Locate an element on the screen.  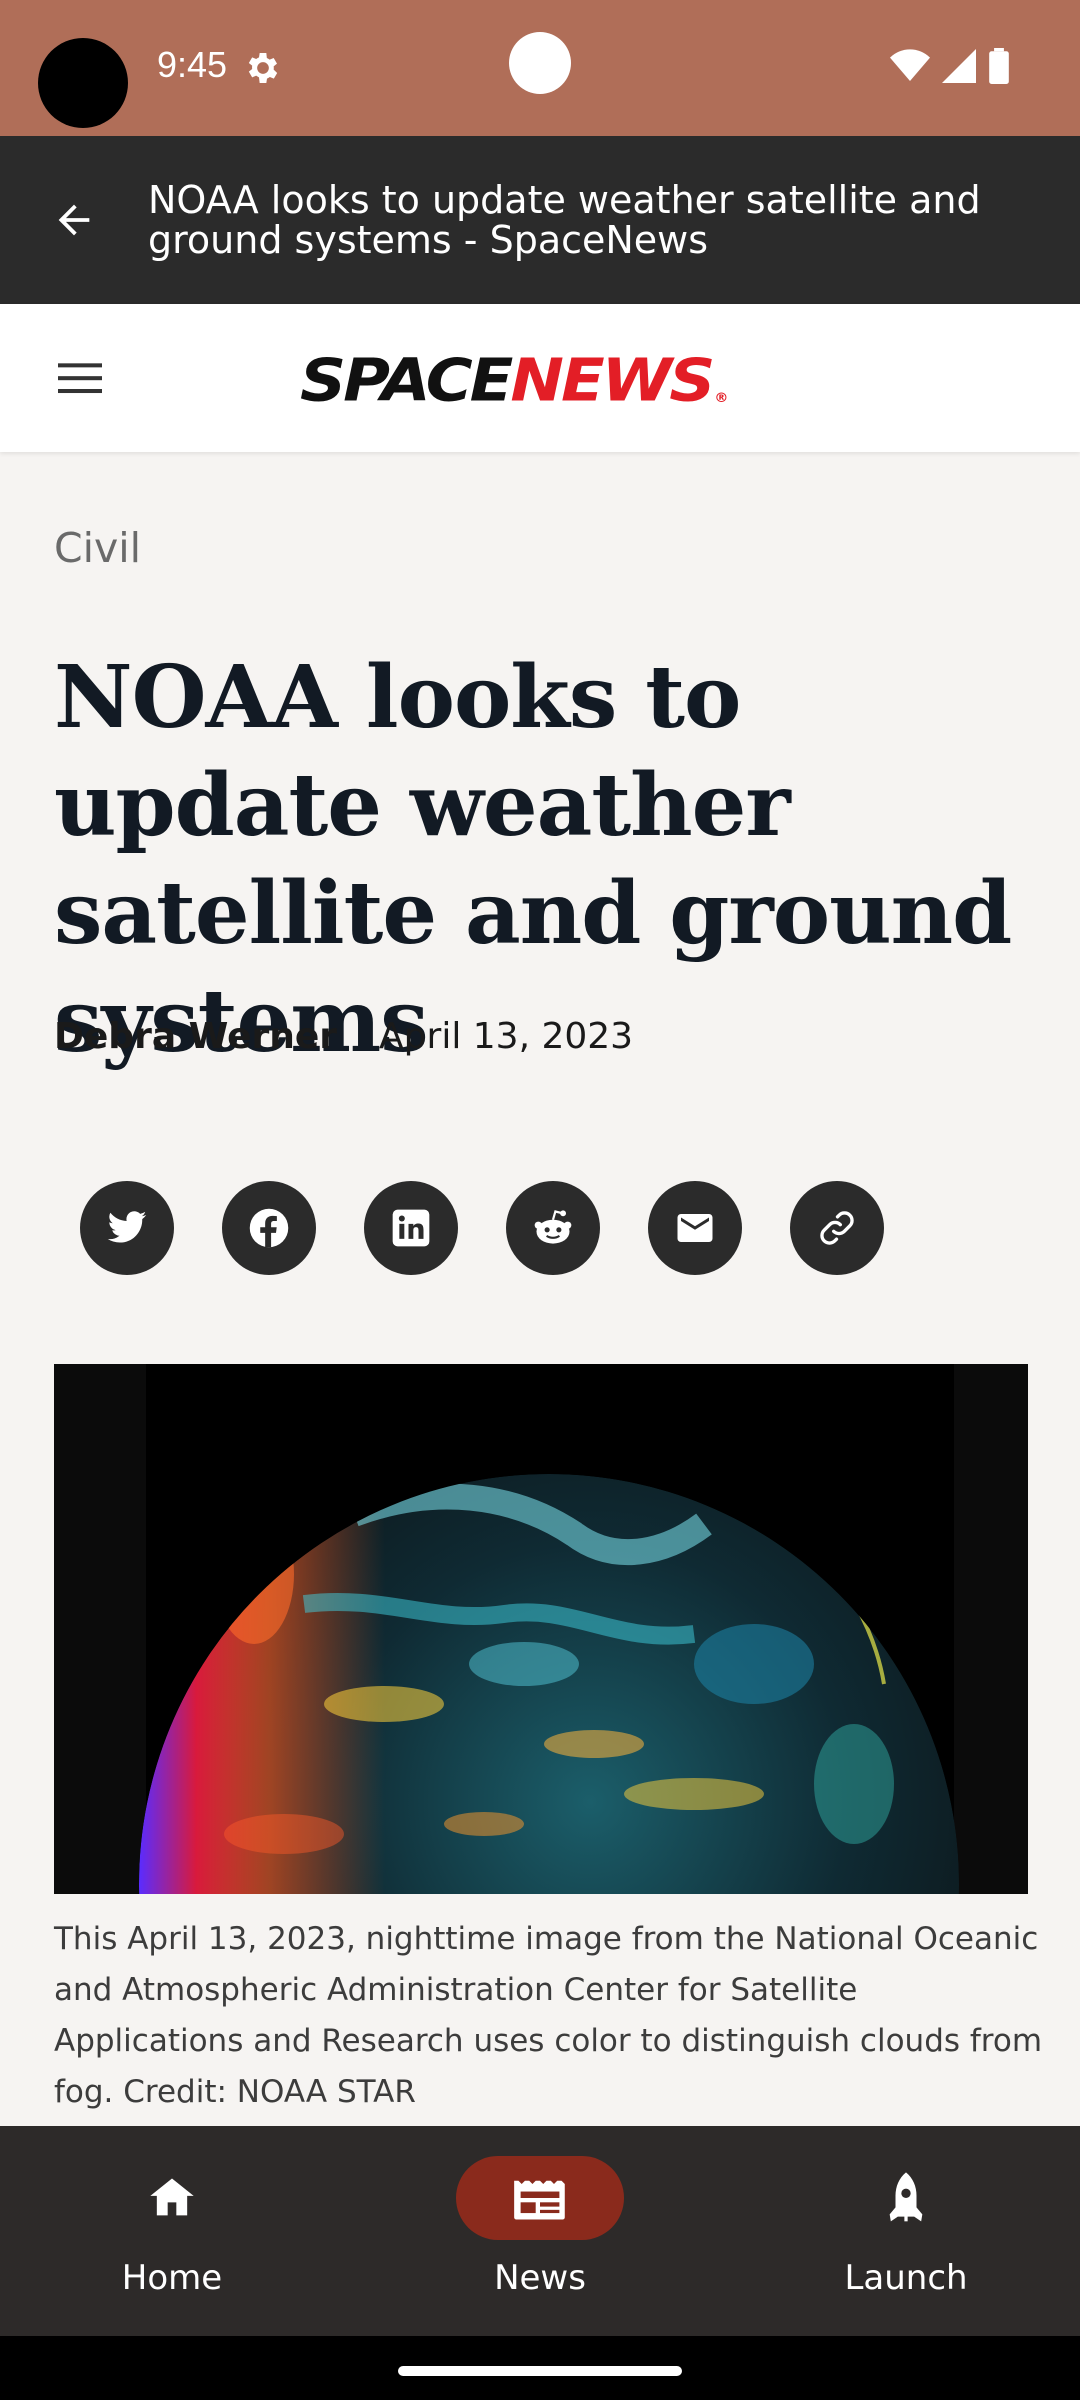
site-header: SPACE NEWS ® is located at coordinates (540, 378).